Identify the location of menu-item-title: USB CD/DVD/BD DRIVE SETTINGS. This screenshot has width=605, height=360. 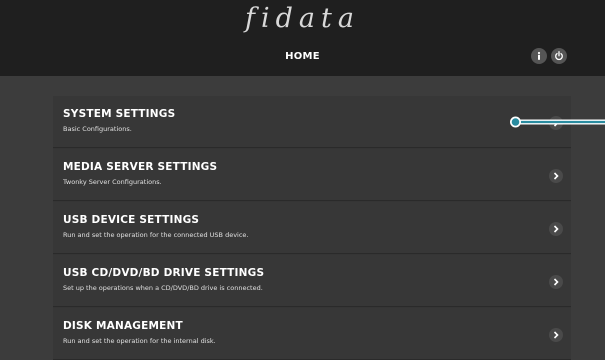
(164, 273).